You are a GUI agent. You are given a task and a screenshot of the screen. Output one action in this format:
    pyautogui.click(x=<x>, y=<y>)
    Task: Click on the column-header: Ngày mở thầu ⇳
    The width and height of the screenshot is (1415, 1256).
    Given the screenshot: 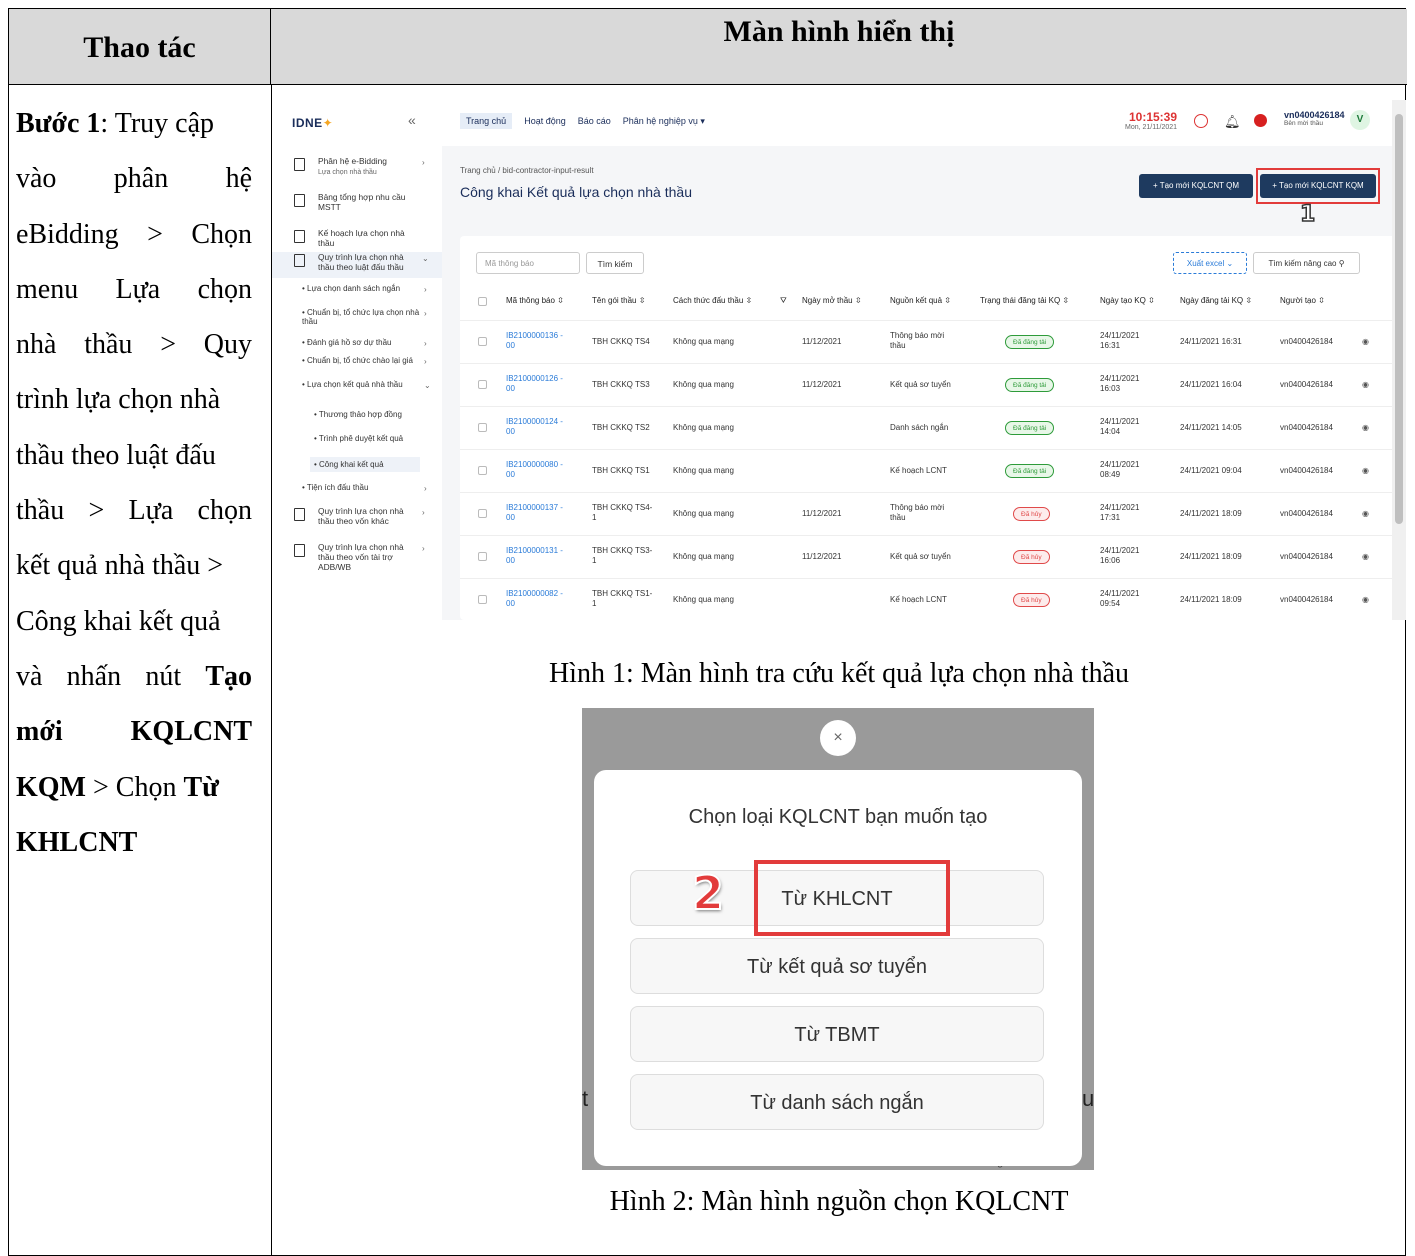 What is the action you would take?
    pyautogui.click(x=832, y=300)
    